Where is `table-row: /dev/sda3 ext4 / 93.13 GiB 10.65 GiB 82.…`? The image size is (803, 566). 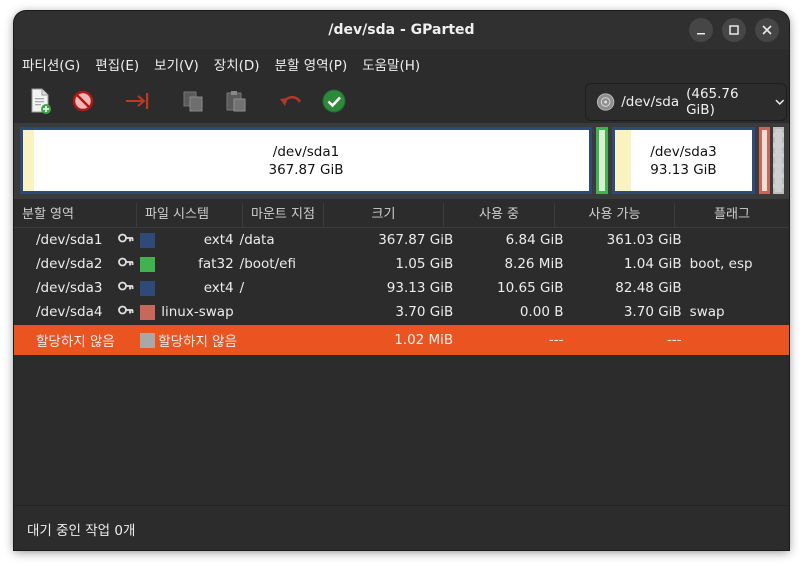 table-row: /dev/sda3 ext4 / 93.13 GiB 10.65 GiB 82.… is located at coordinates (401, 288).